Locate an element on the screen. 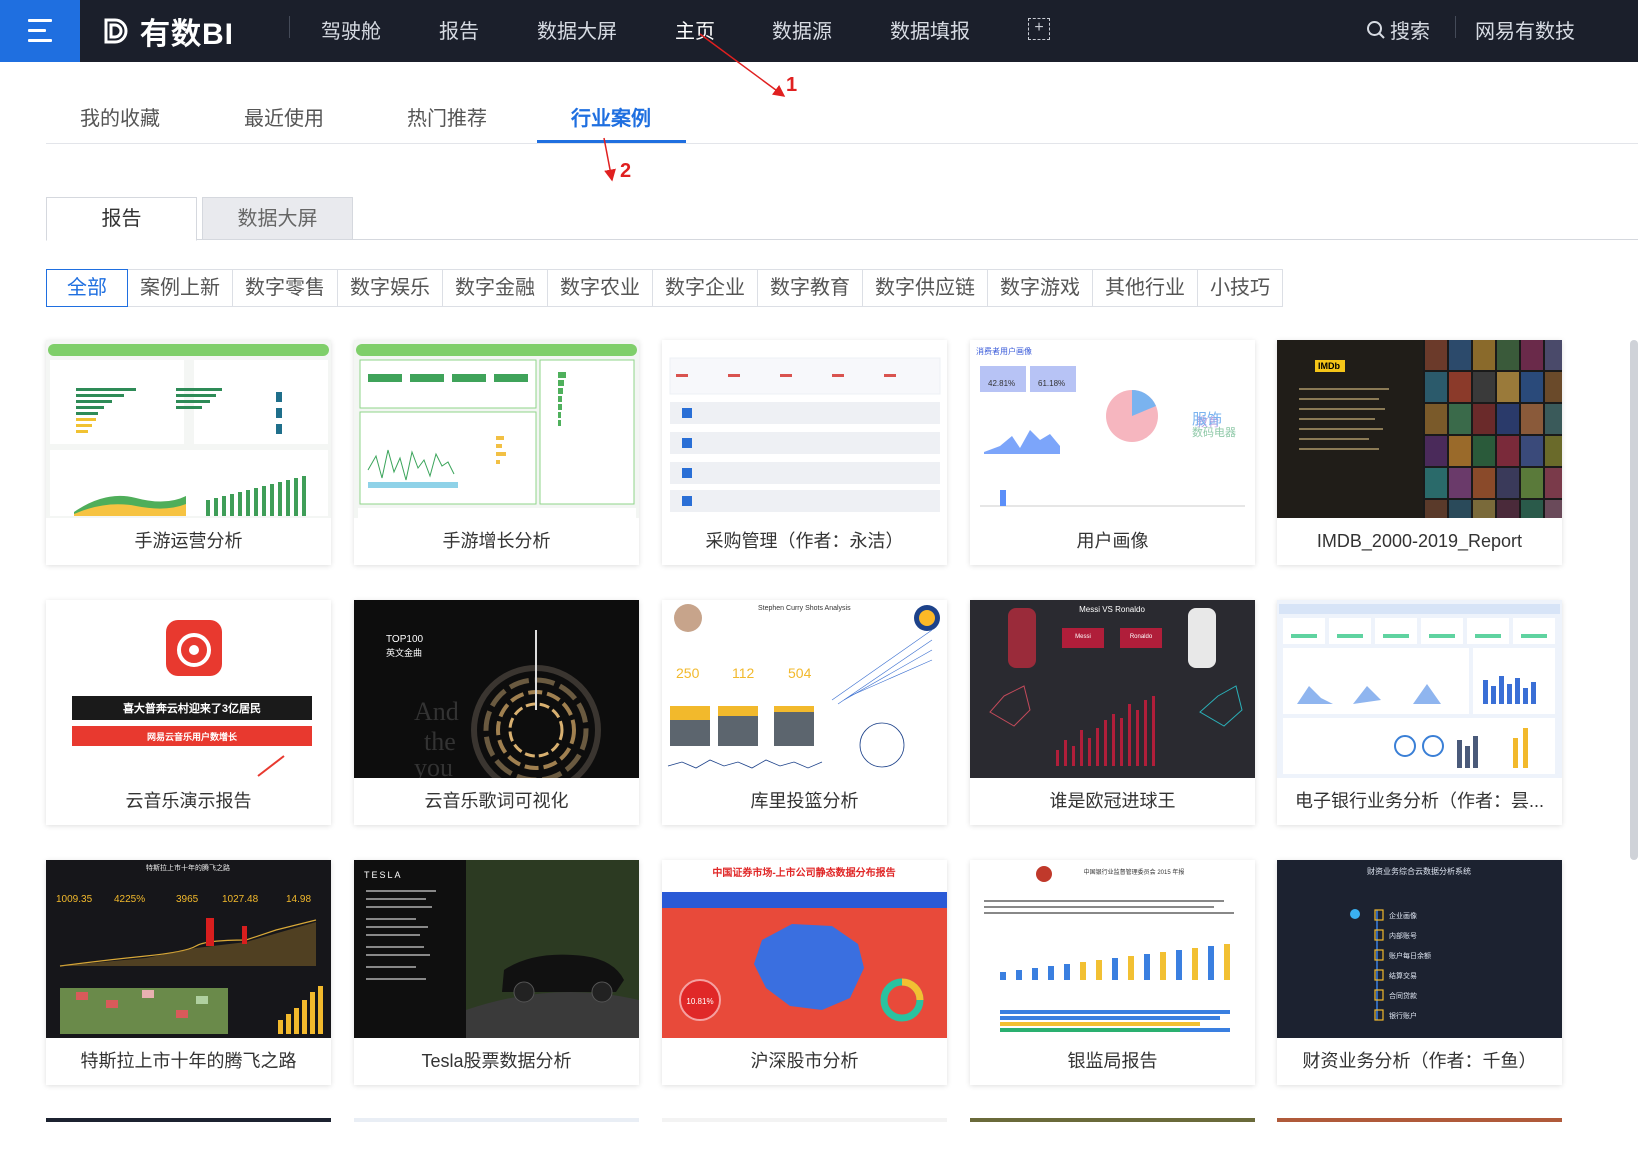 This screenshot has width=1638, height=1172. search-icon is located at coordinates (1376, 29).